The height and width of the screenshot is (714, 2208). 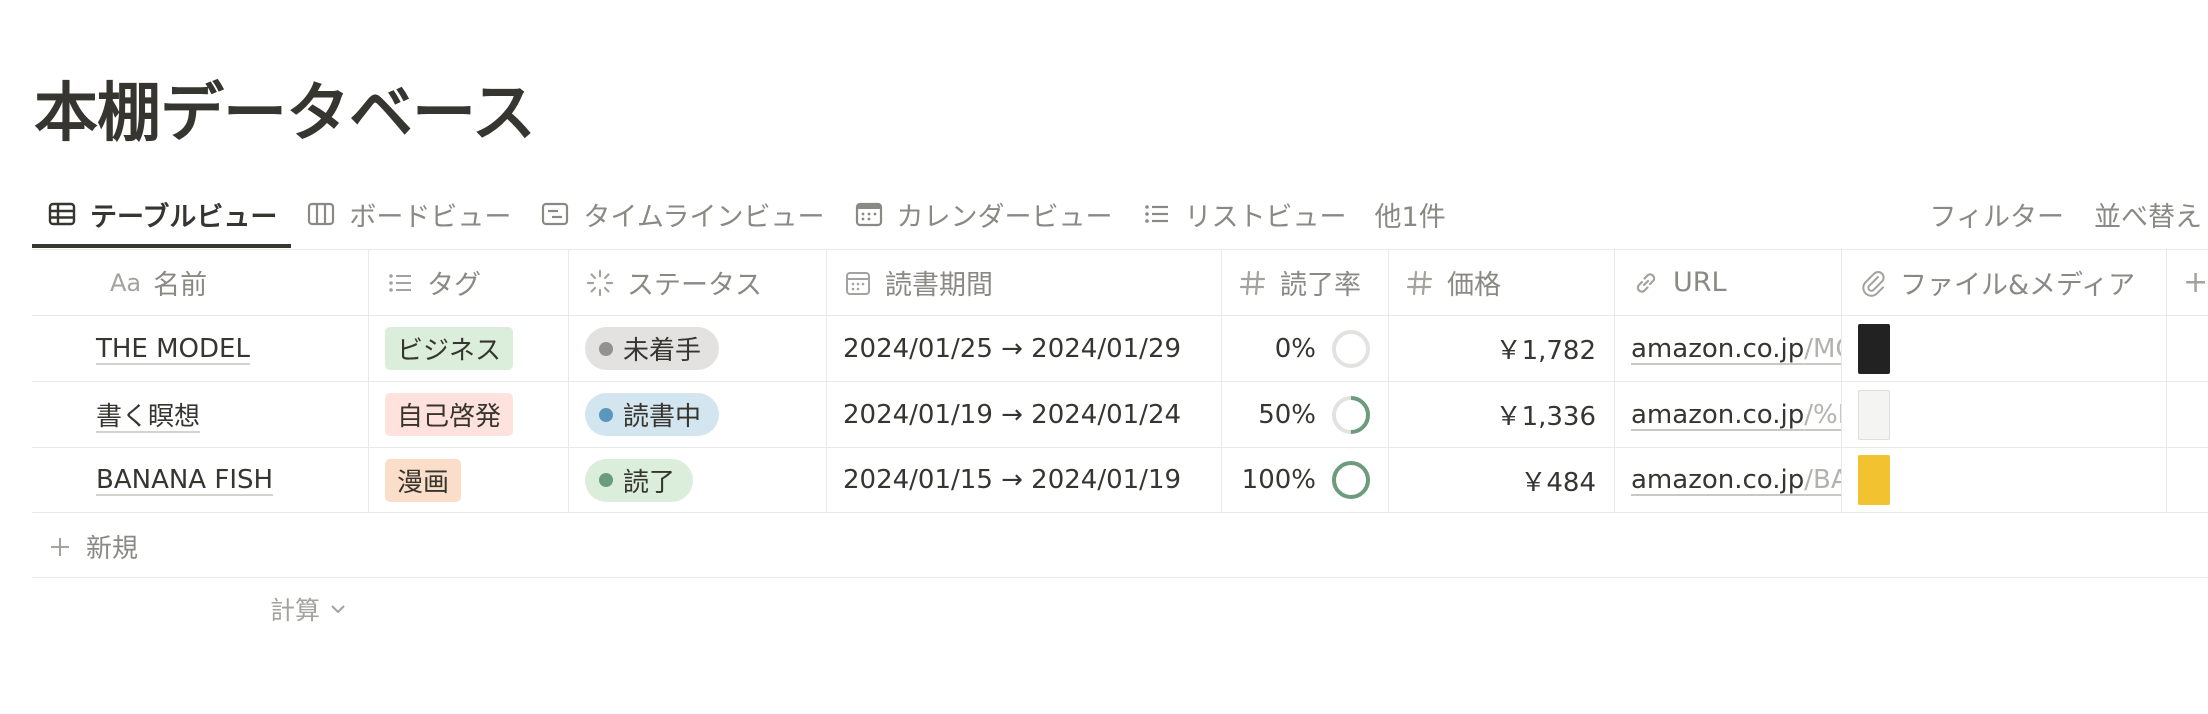 What do you see at coordinates (184, 217) in the screenshot?
I see `tab-label: テーブルビュー` at bounding box center [184, 217].